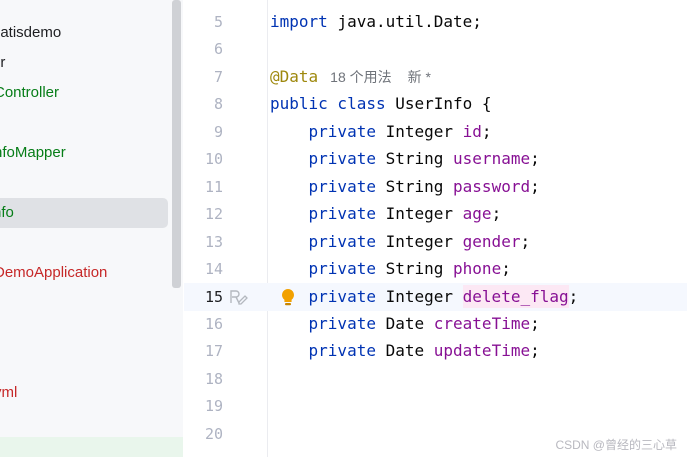 This screenshot has height=457, width=687. Describe the element at coordinates (213, 159) in the screenshot. I see `line-number: 10` at that location.